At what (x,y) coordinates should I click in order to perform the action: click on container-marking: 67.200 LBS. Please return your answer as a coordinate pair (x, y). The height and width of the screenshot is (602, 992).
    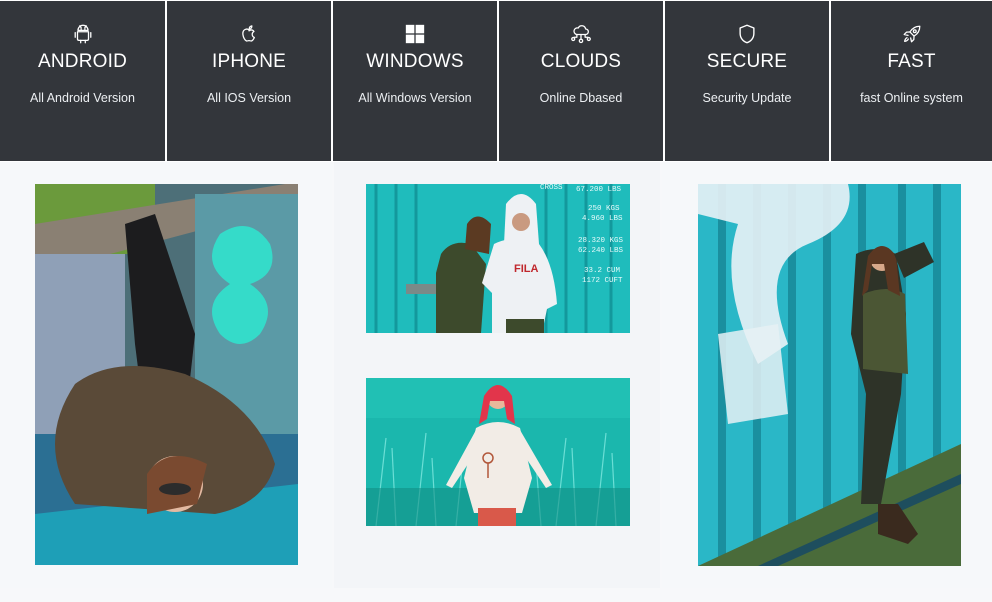
    Looking at the image, I should click on (599, 190).